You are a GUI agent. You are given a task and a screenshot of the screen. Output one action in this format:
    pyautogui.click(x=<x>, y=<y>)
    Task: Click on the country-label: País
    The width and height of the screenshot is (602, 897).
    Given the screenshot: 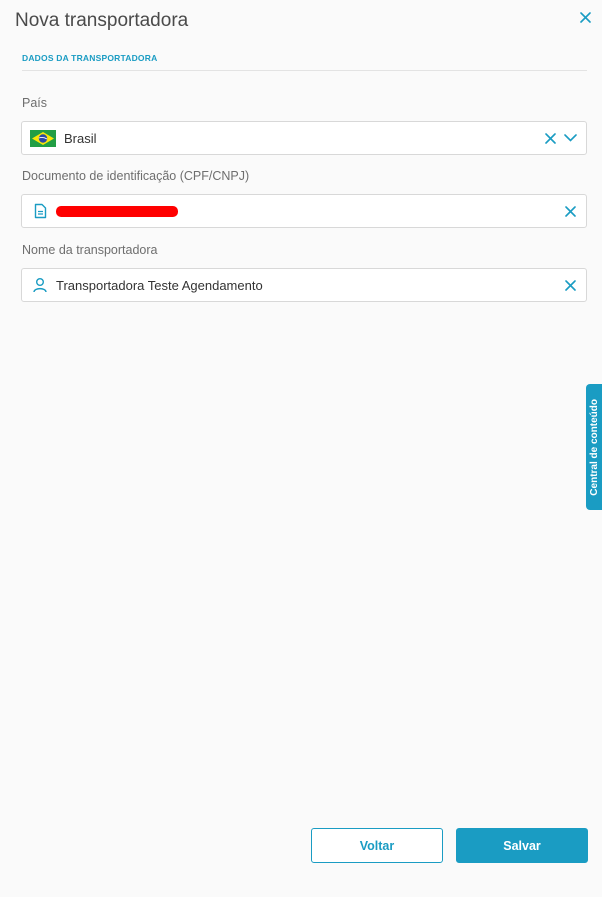 What is the action you would take?
    pyautogui.click(x=35, y=103)
    